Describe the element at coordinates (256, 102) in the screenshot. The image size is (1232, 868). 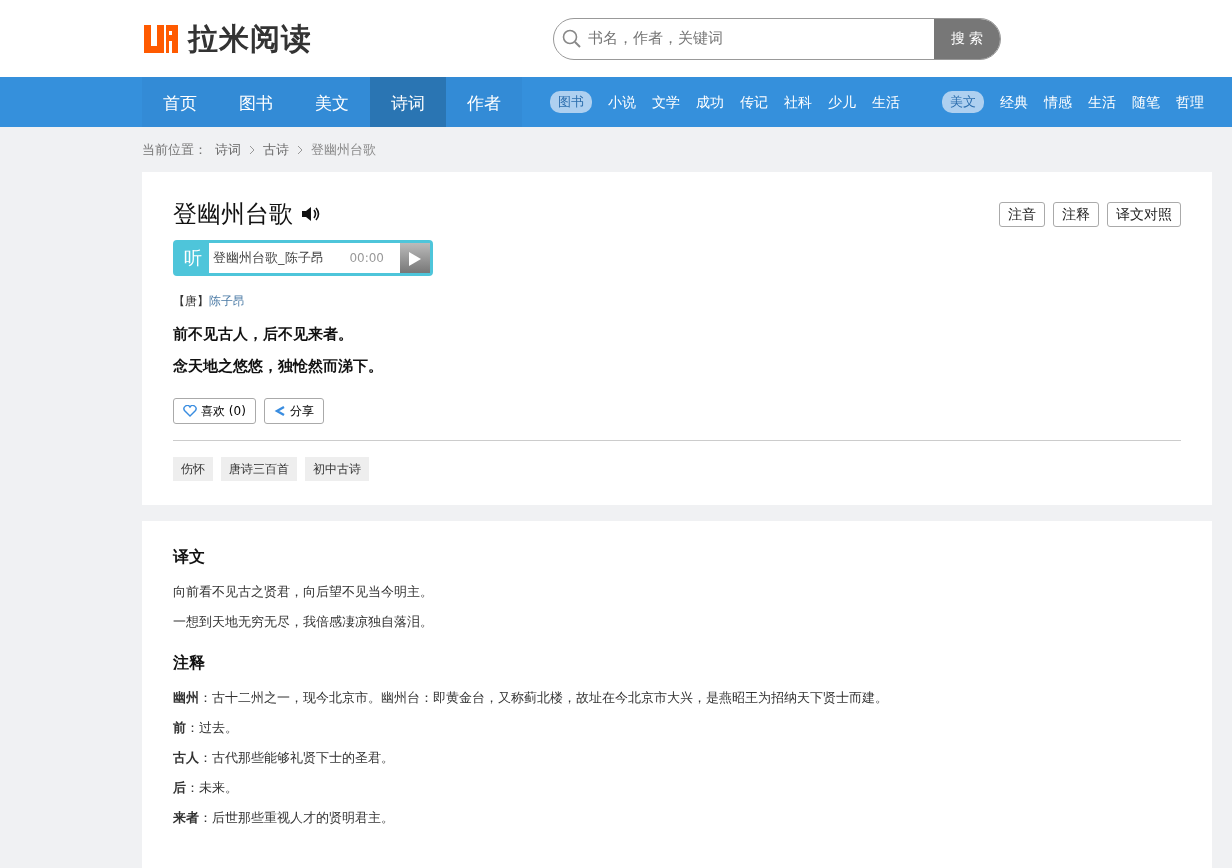
I see `nav-tab: 图书` at that location.